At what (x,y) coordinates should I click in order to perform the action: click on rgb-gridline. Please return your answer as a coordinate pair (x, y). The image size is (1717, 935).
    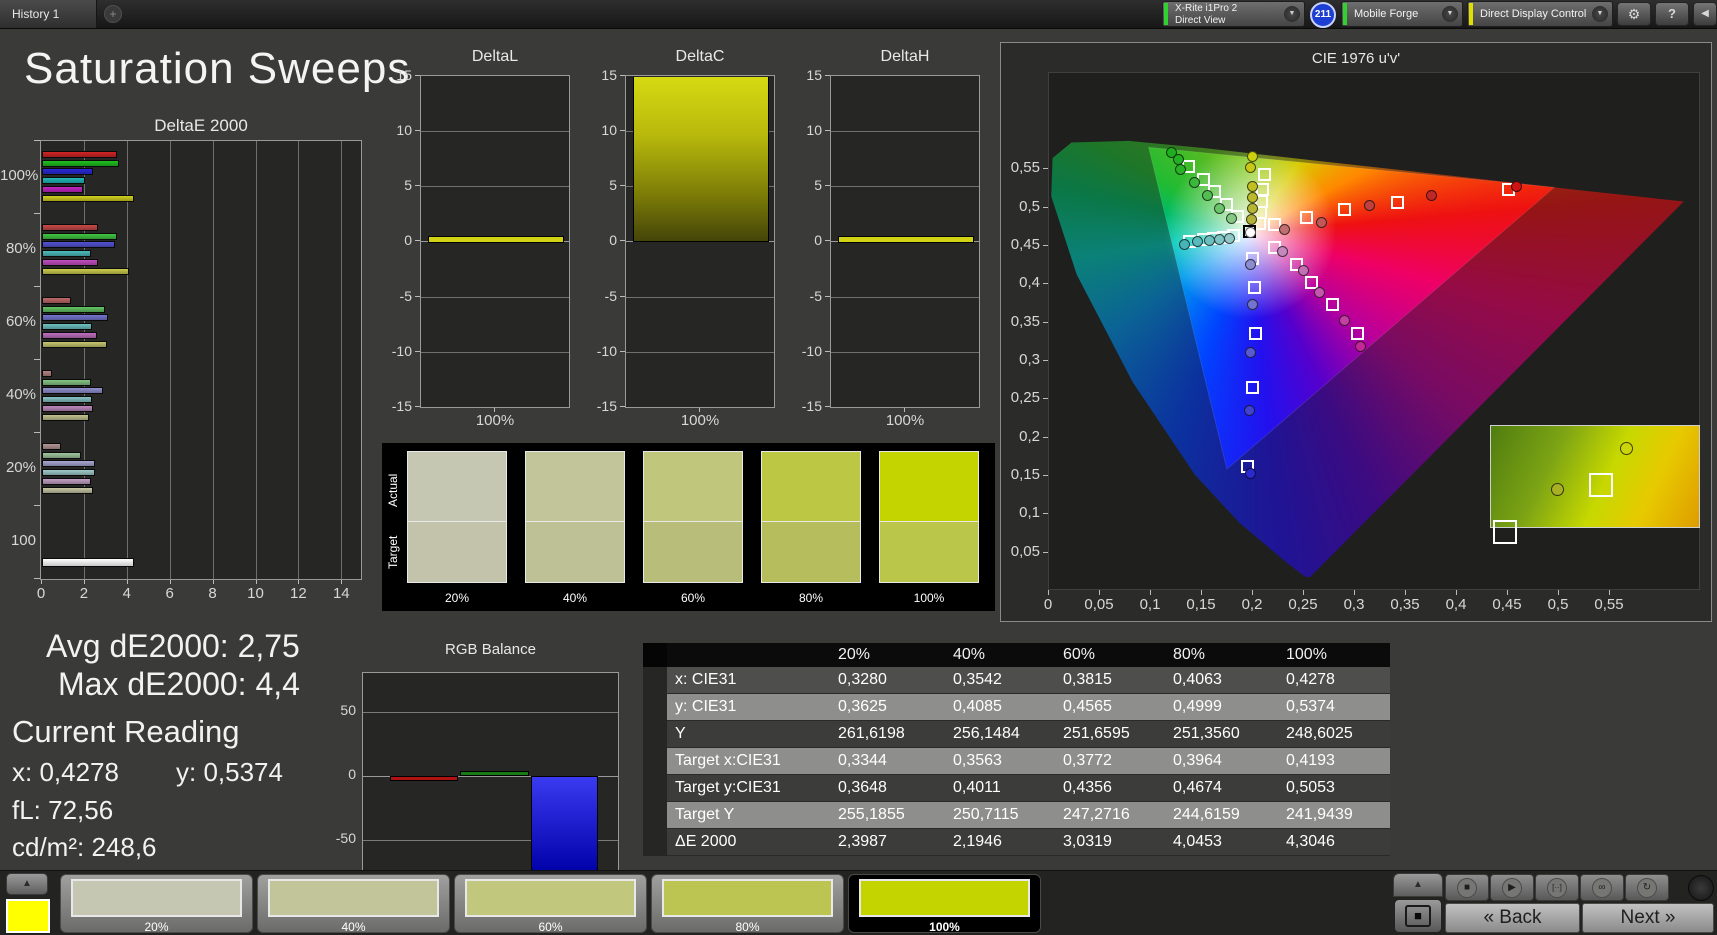
    Looking at the image, I should click on (490, 712).